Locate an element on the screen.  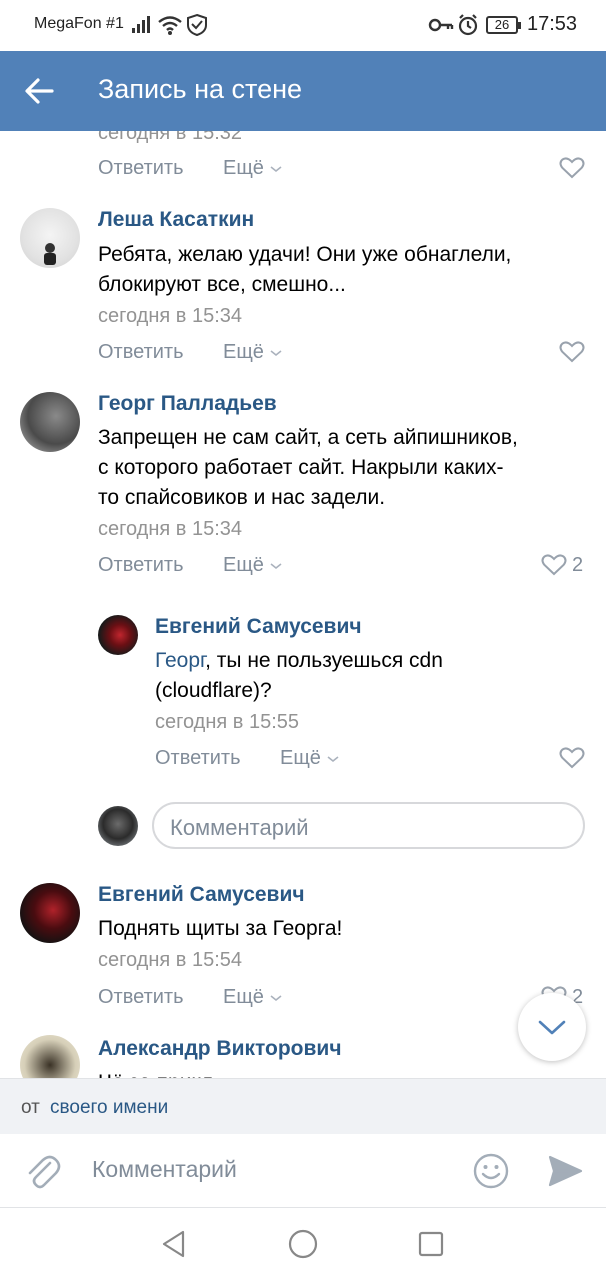
app-header: Запись на стене is located at coordinates (303, 91).